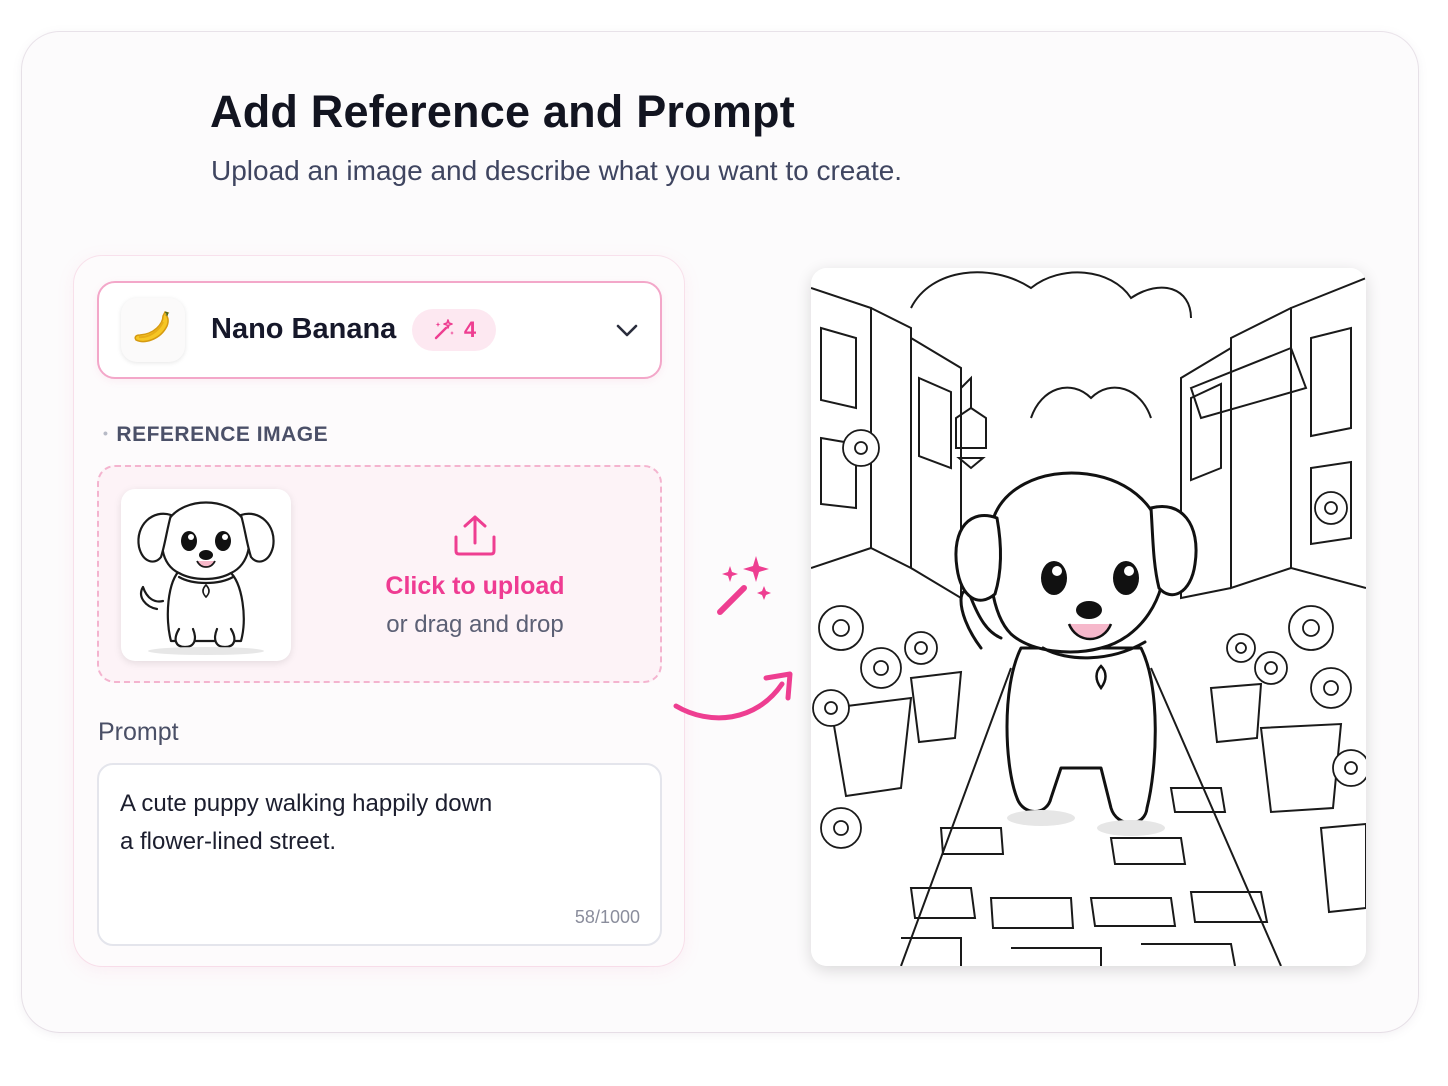  What do you see at coordinates (627, 330) in the screenshot?
I see `chevron-down-icon` at bounding box center [627, 330].